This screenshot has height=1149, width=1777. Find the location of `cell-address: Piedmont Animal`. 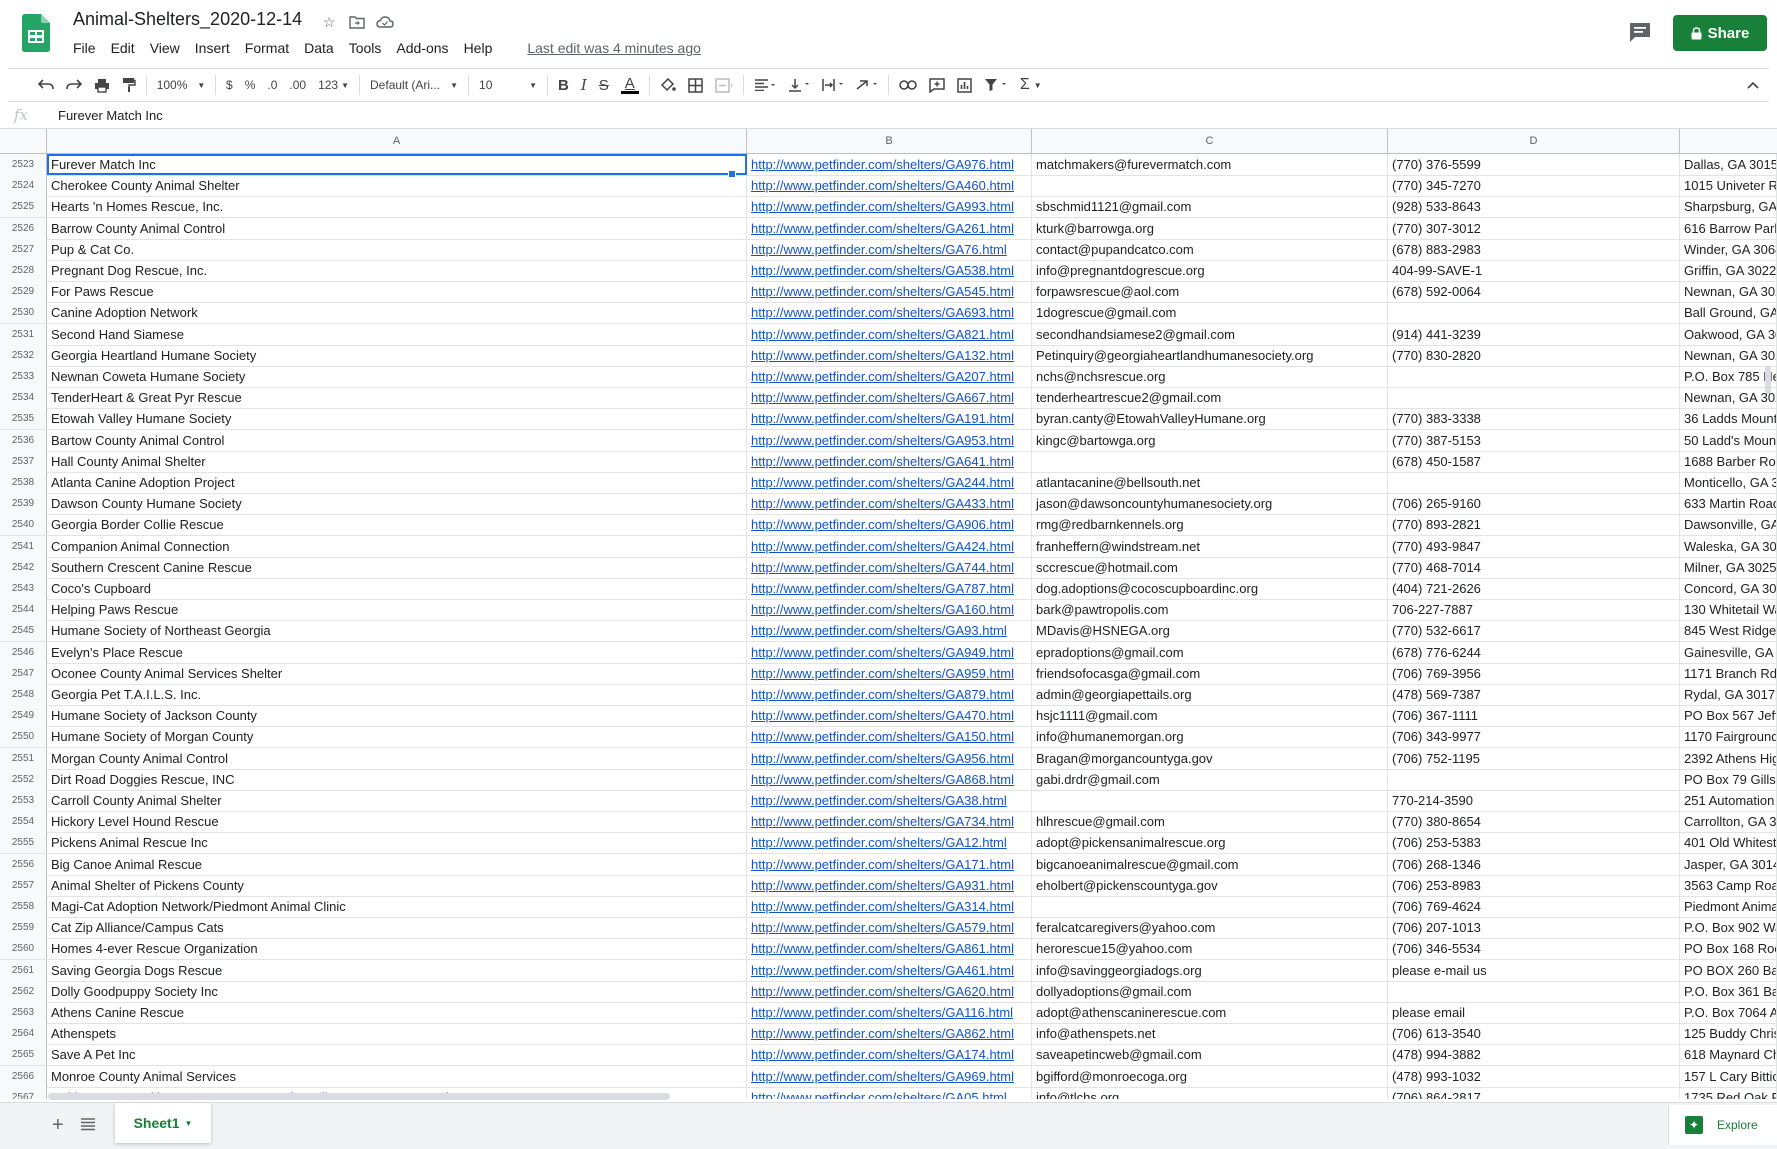

cell-address: Piedmont Animal is located at coordinates (1728, 906).